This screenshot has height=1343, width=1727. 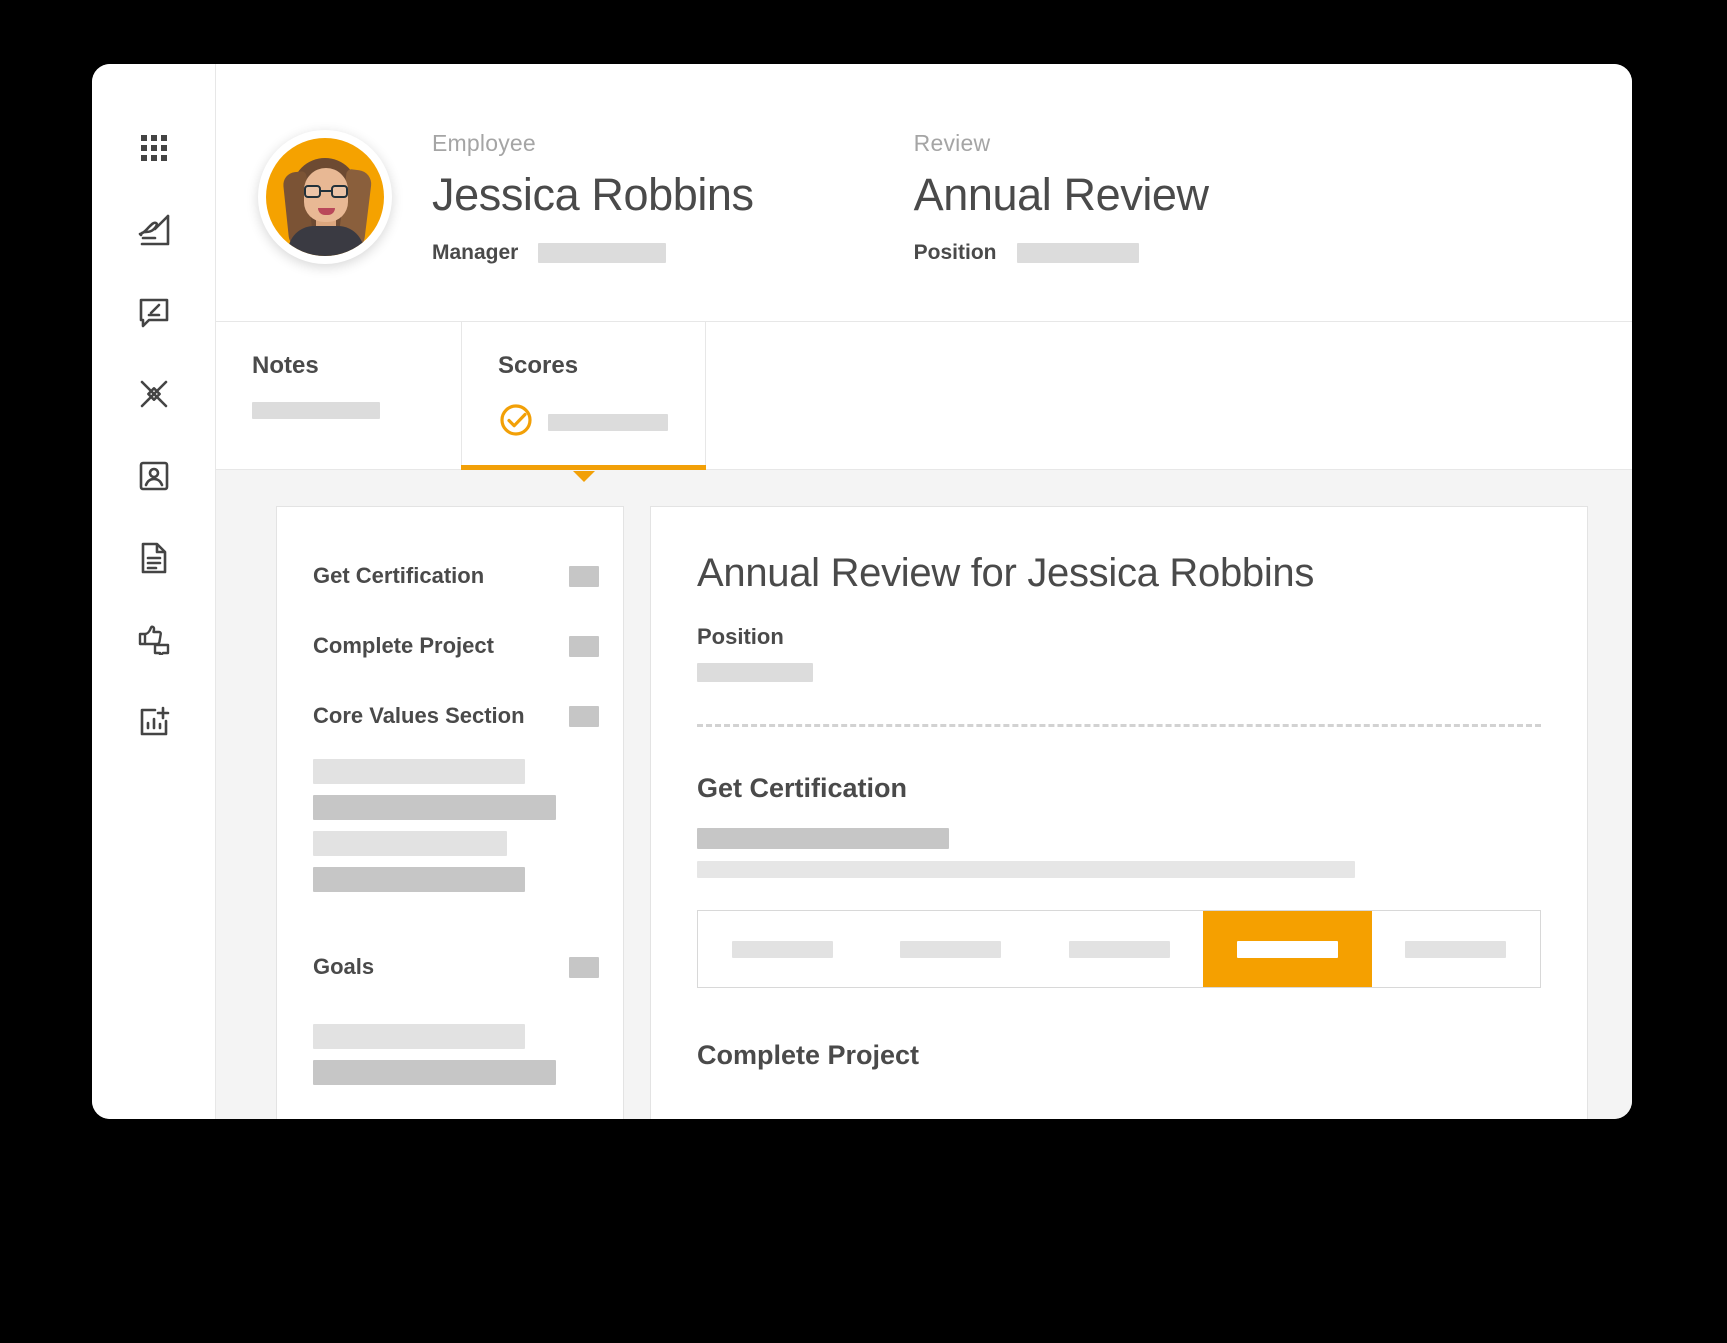 I want to click on outline-row-core-values: Core Values Section, so click(x=456, y=716).